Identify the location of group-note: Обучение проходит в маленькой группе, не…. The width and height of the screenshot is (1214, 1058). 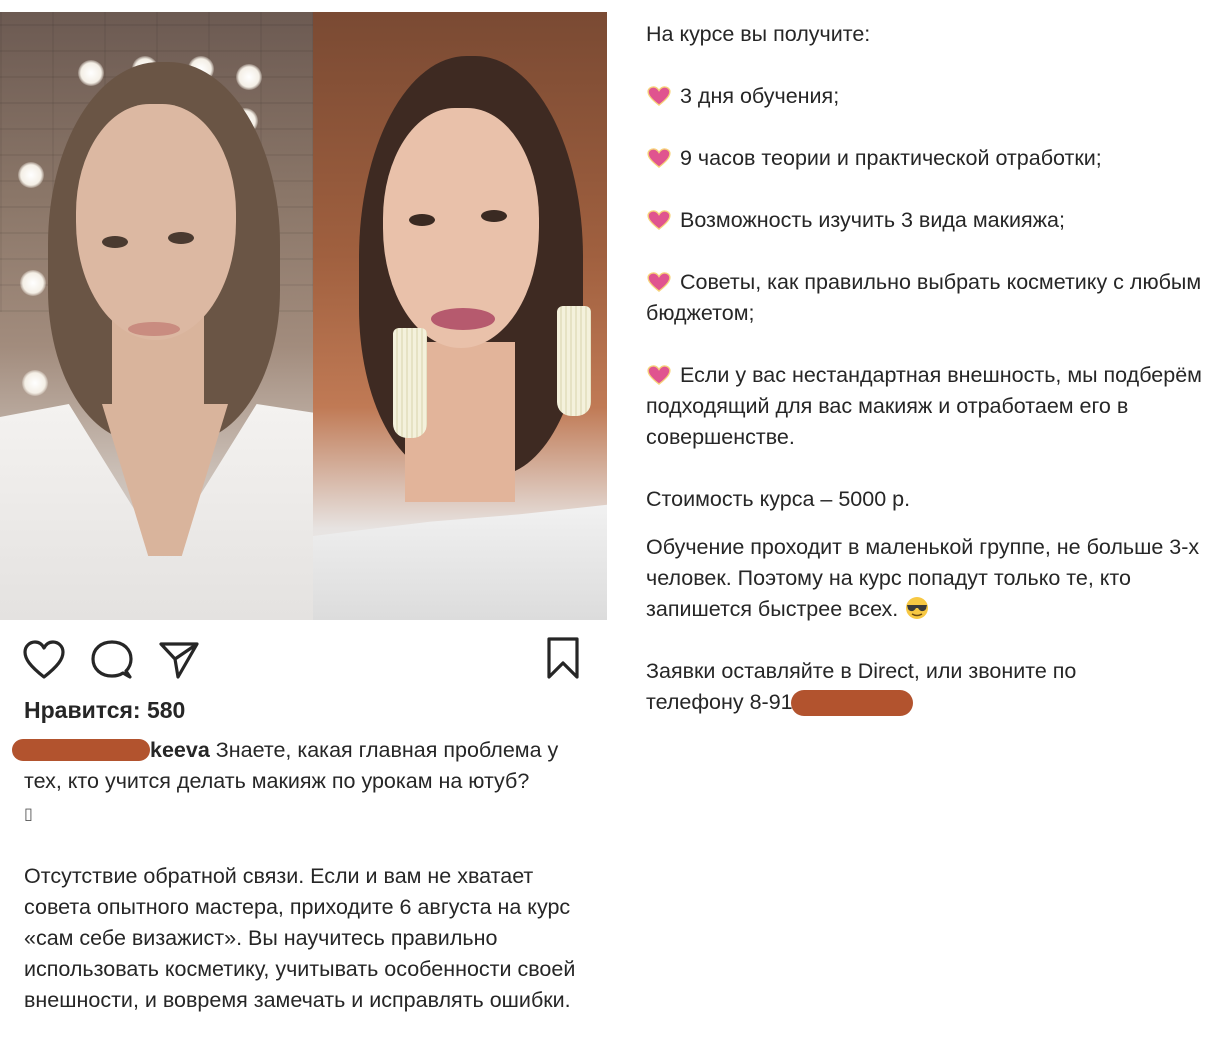
(923, 578).